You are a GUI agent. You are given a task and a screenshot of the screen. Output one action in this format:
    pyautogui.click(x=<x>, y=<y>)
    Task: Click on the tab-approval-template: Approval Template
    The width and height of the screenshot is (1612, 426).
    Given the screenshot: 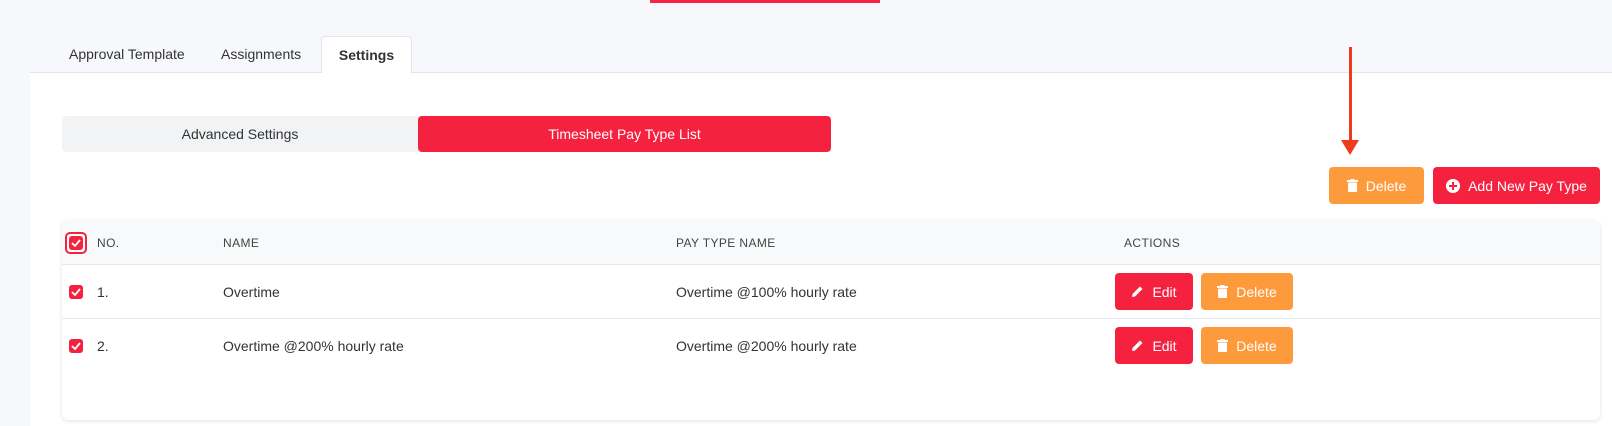 What is the action you would take?
    pyautogui.click(x=127, y=54)
    